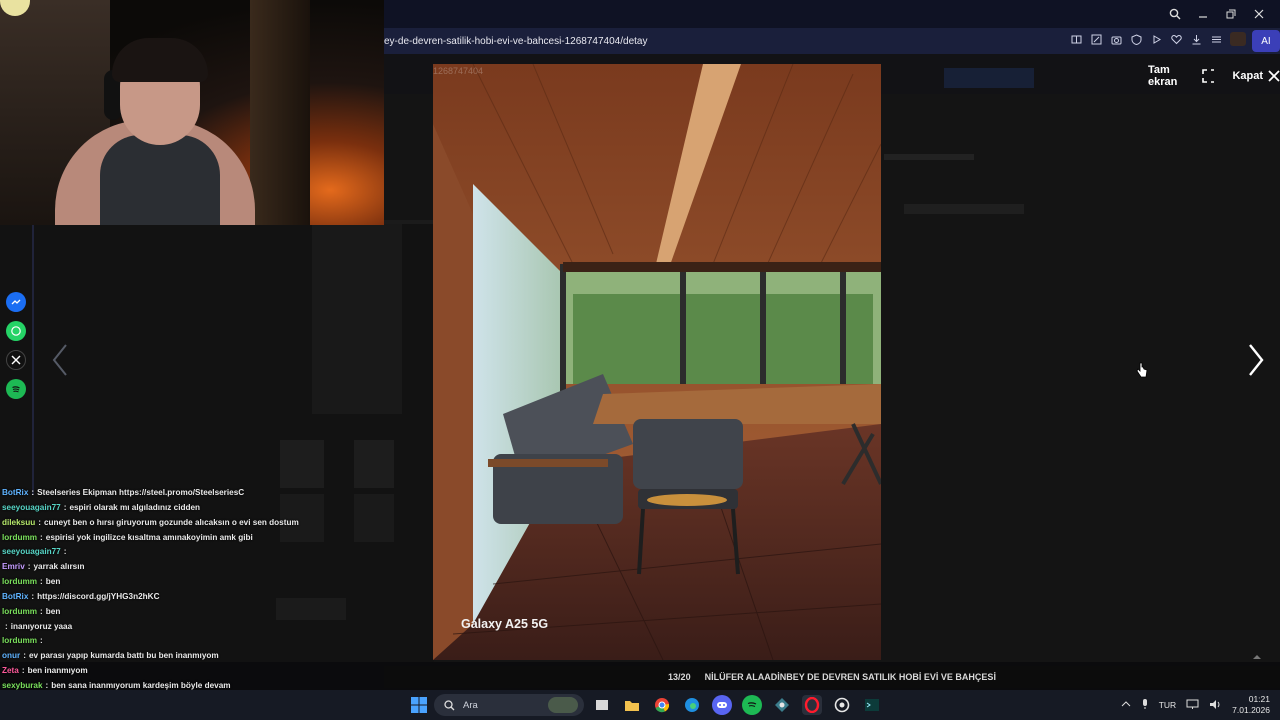 The height and width of the screenshot is (720, 1280). I want to click on terminal-icon, so click(872, 705).